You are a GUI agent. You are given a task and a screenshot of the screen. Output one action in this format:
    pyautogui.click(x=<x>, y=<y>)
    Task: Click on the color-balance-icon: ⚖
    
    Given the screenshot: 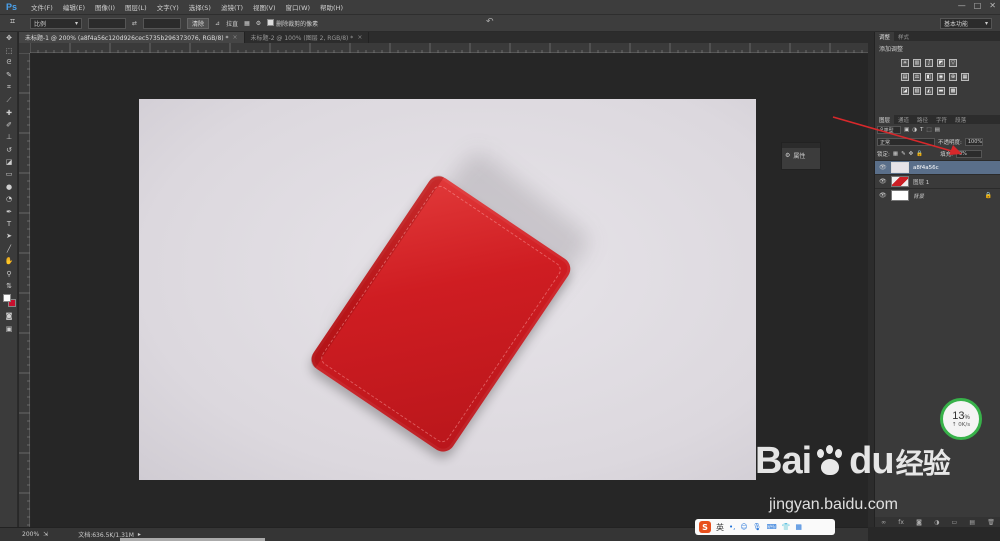 What is the action you would take?
    pyautogui.click(x=917, y=77)
    